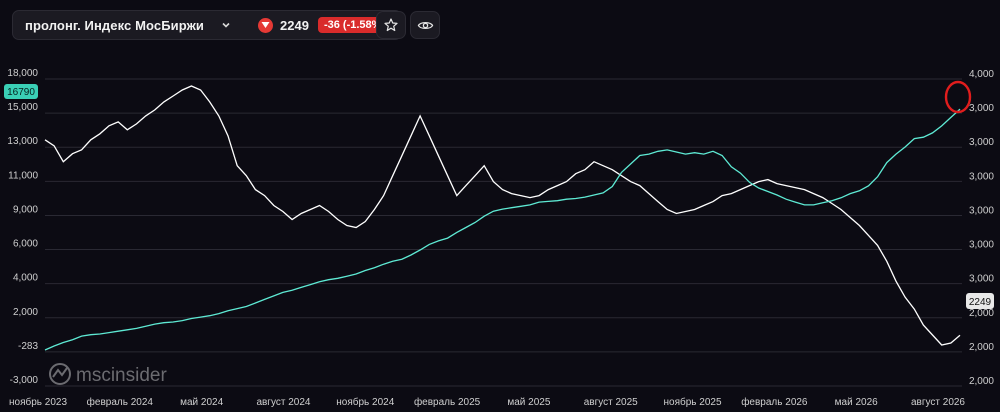  I want to click on y-left-tick-label: 2,000, so click(25, 312).